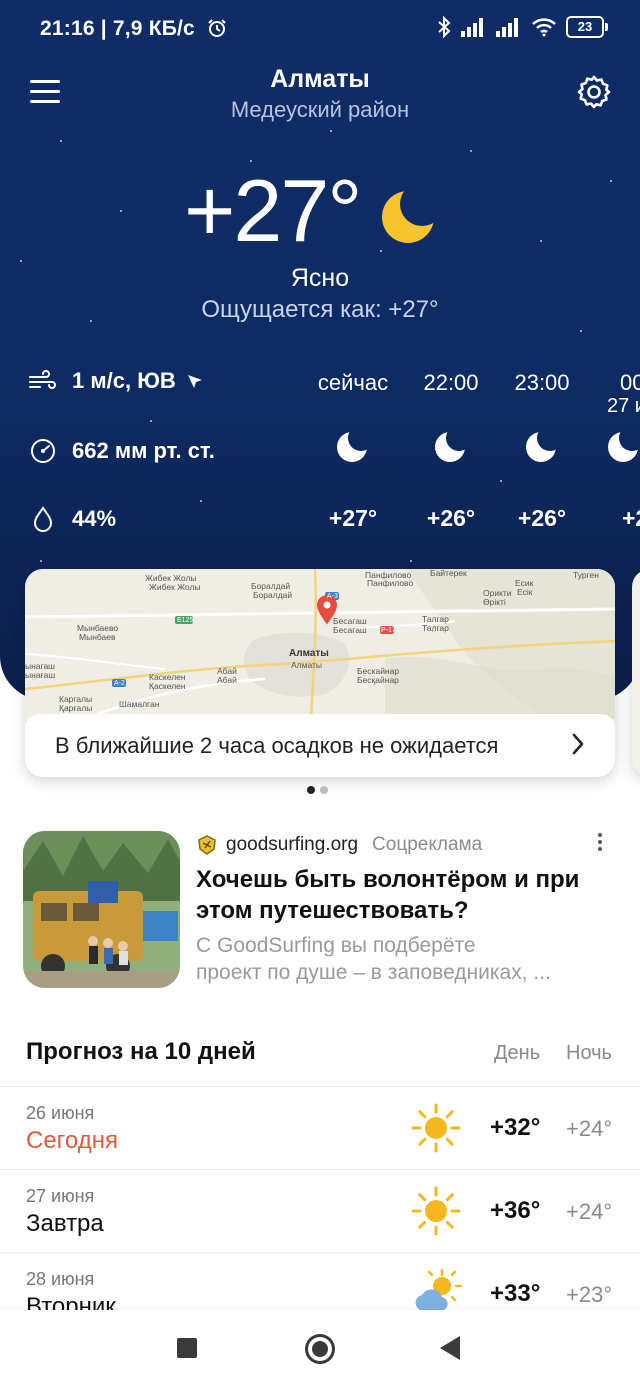 The width and height of the screenshot is (640, 1387). What do you see at coordinates (320, 278) in the screenshot?
I see `condition-text: Ясно` at bounding box center [320, 278].